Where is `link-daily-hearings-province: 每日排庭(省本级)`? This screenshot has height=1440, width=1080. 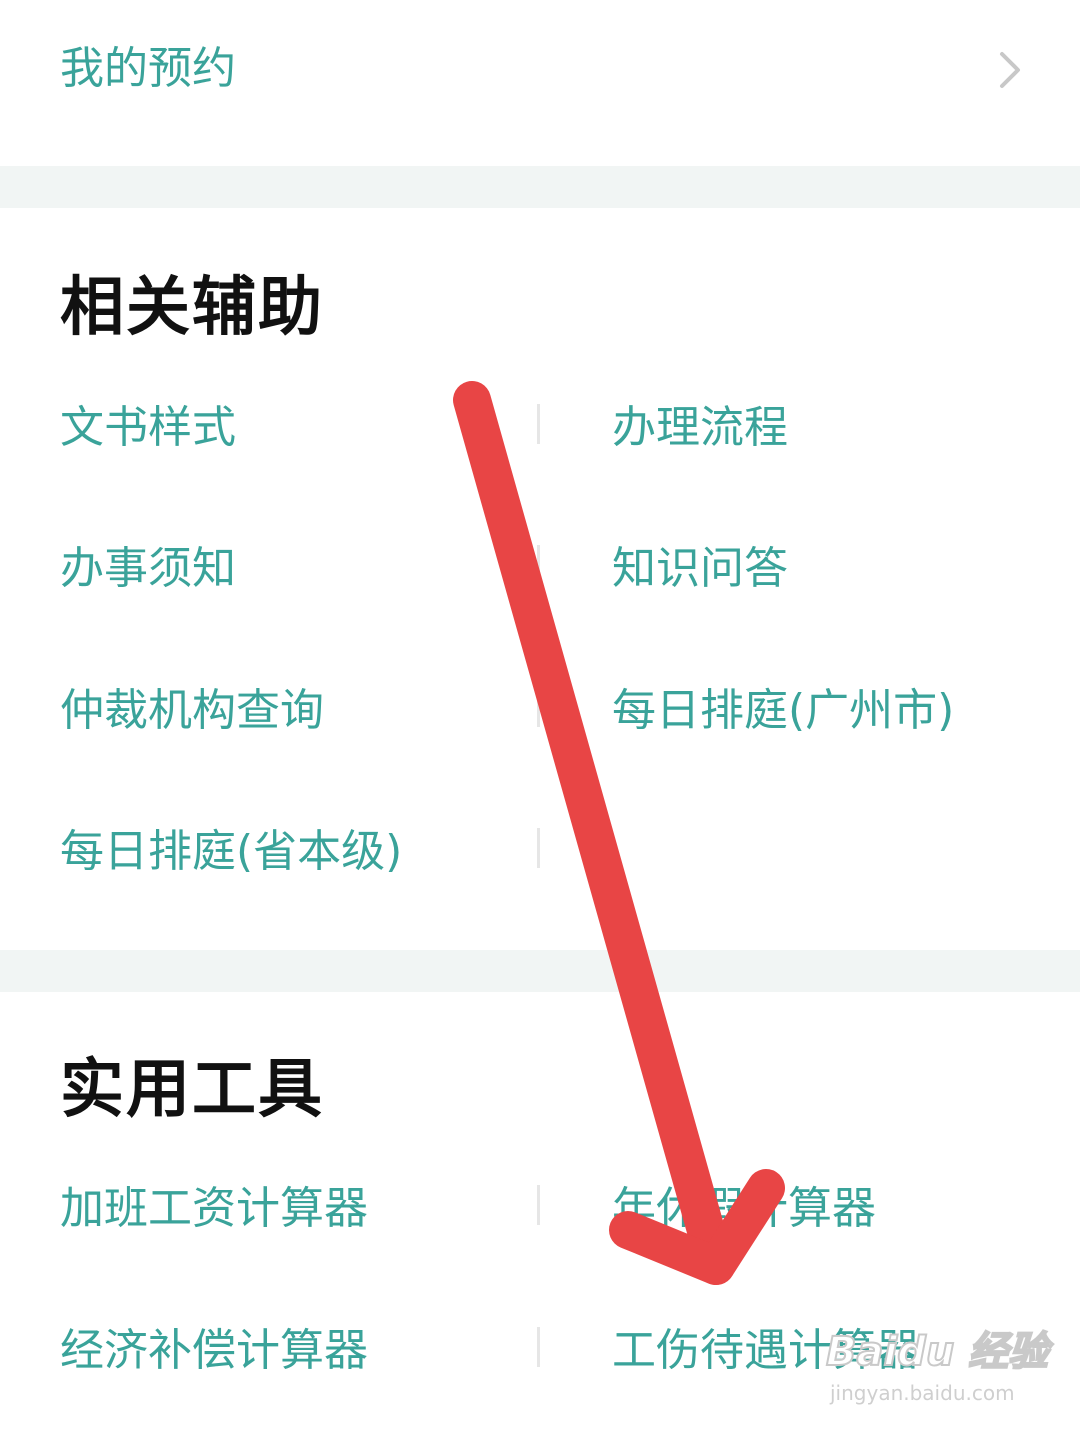
link-daily-hearings-province: 每日排庭(省本级) is located at coordinates (231, 852).